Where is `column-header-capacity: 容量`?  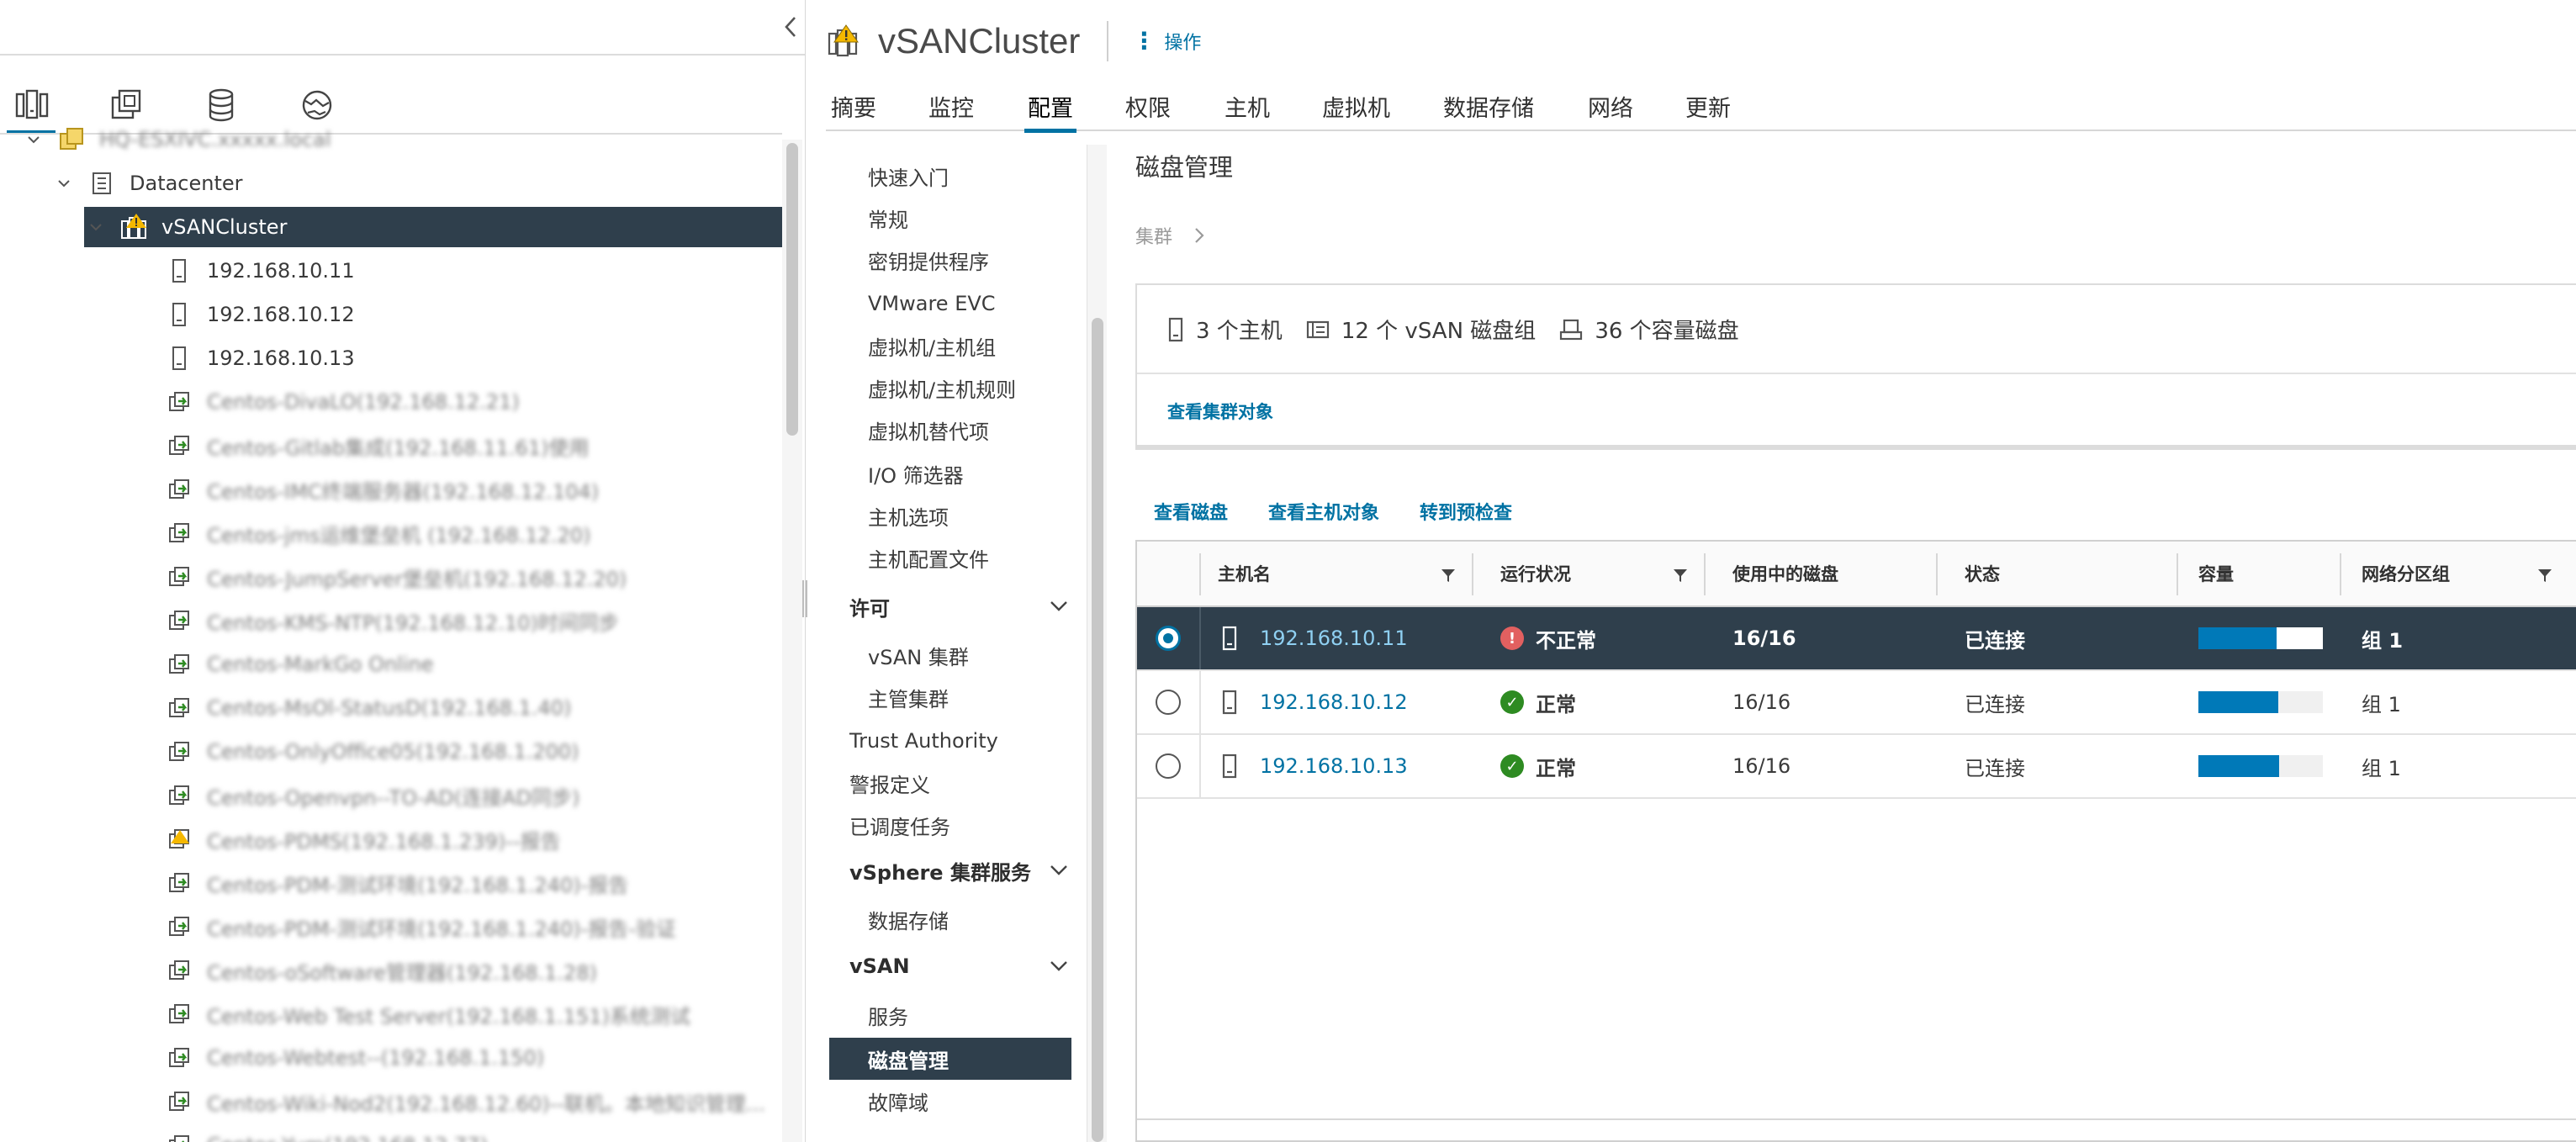
column-header-capacity: 容量 is located at coordinates (2216, 573).